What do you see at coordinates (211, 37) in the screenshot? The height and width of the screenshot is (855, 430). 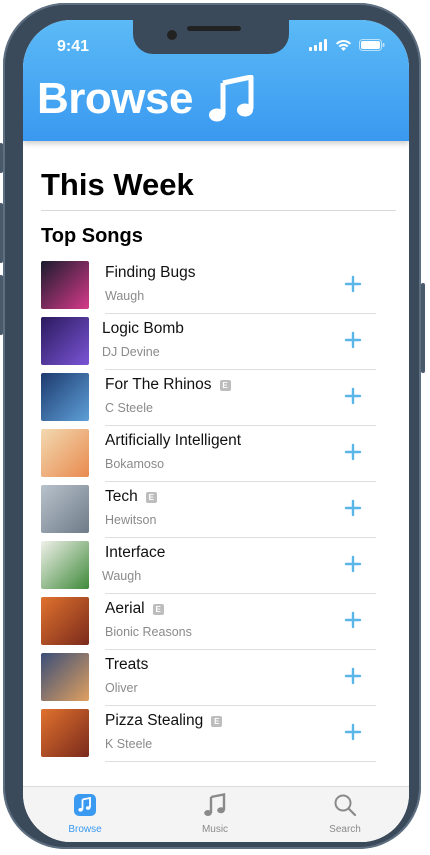 I see `notch` at bounding box center [211, 37].